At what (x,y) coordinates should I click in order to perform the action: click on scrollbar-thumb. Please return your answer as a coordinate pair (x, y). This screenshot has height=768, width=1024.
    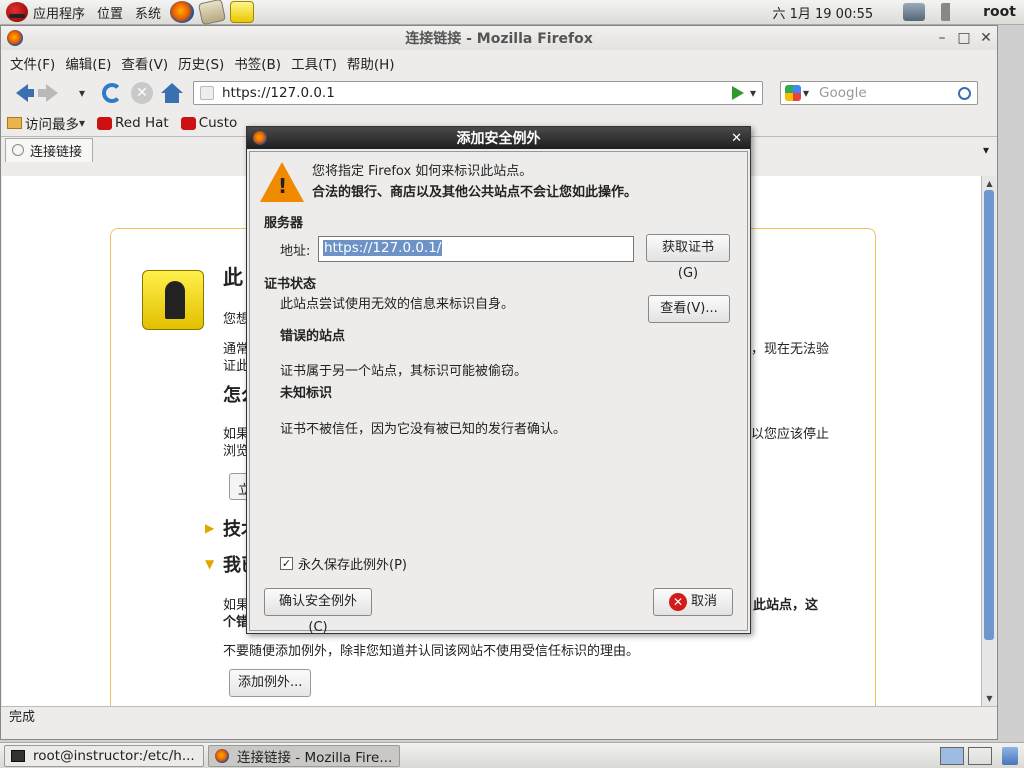
    Looking at the image, I should click on (989, 415).